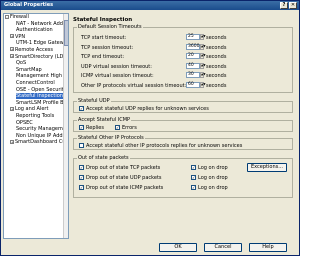 This screenshot has height=256, width=320. What do you see at coordinates (268, 247) in the screenshot?
I see `help-button: Help` at bounding box center [268, 247].